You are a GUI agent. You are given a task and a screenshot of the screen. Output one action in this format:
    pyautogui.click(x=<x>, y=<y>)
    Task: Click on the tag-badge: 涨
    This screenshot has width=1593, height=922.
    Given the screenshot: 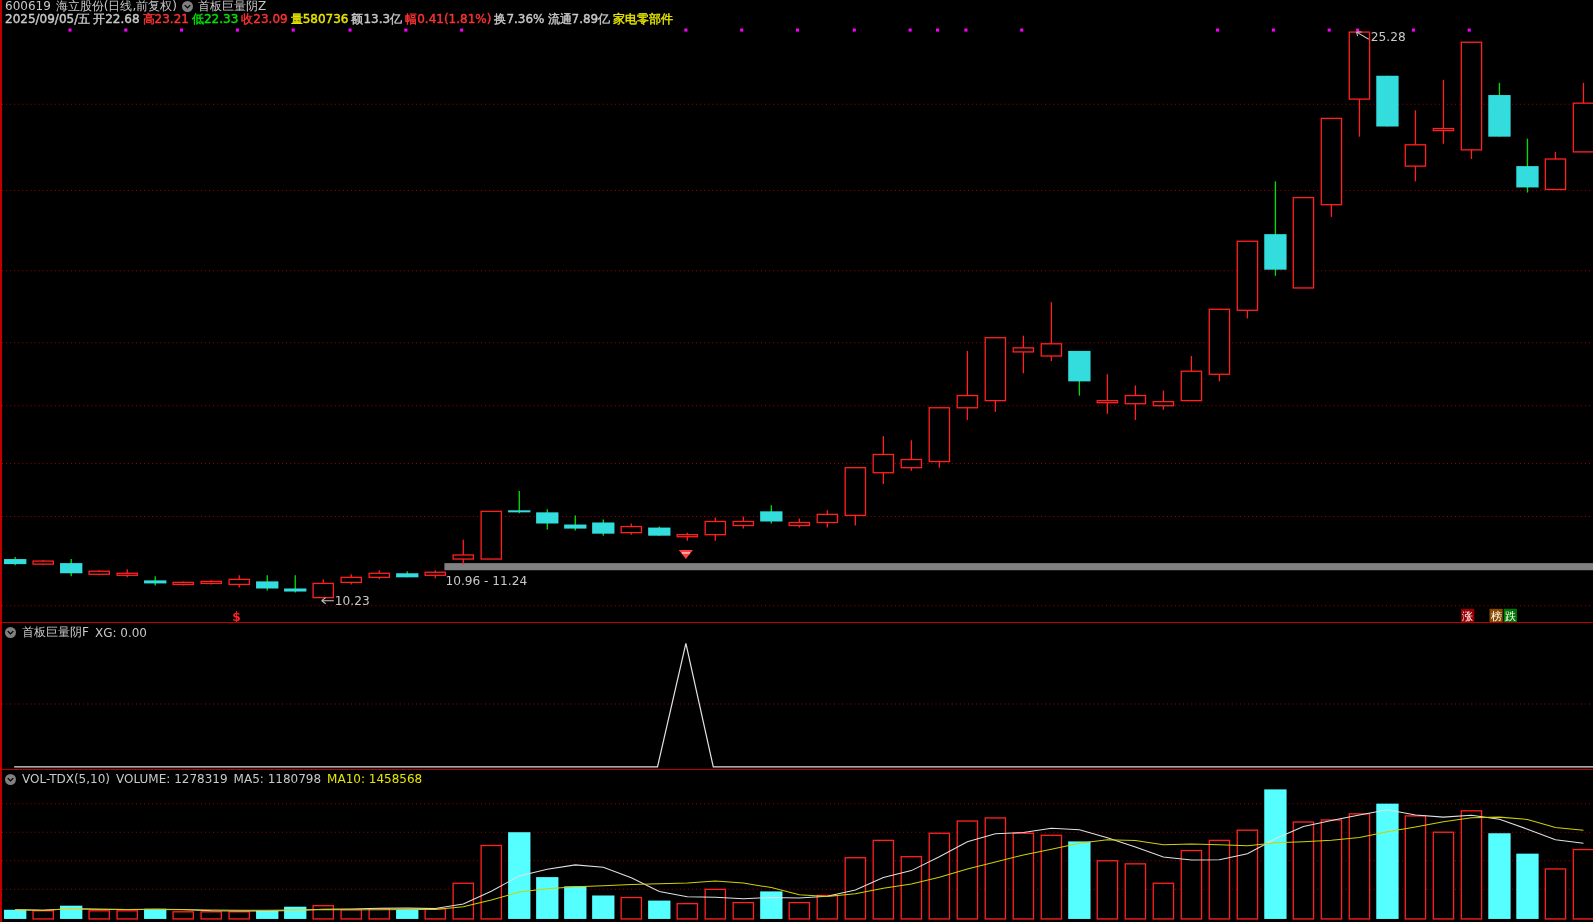 What is the action you would take?
    pyautogui.click(x=1468, y=615)
    